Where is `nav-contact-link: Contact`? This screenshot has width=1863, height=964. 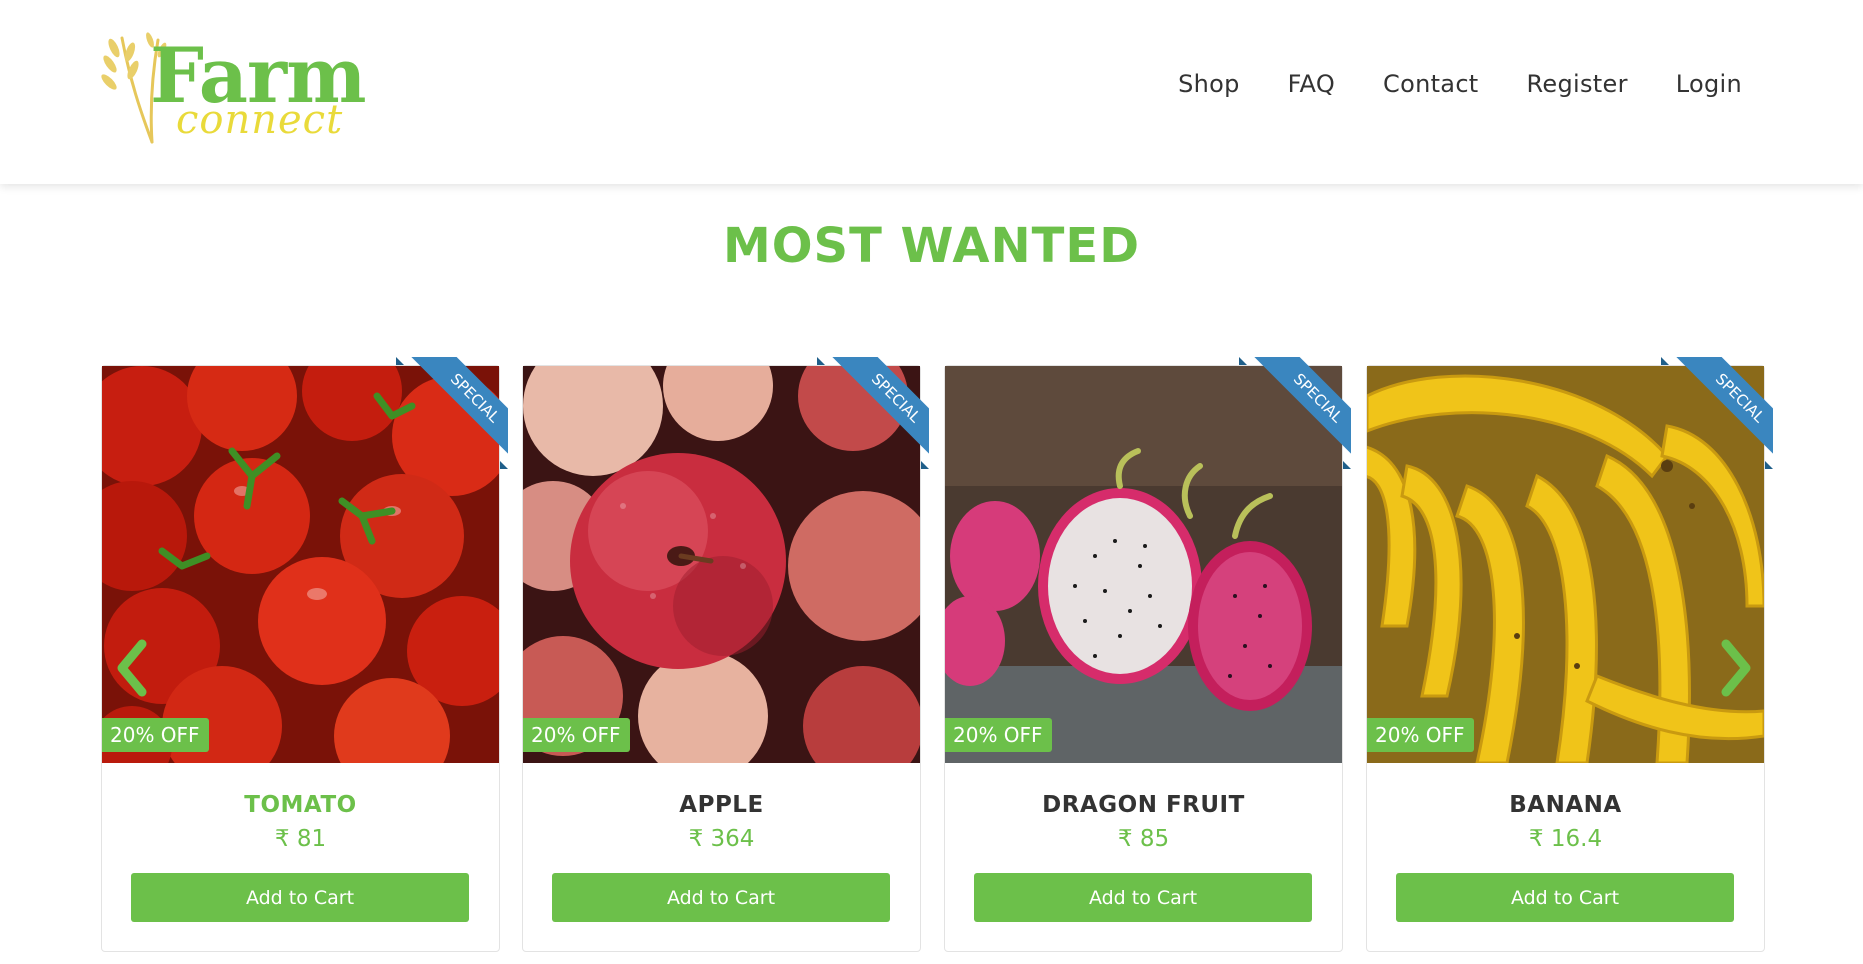
nav-contact-link: Contact is located at coordinates (1430, 84).